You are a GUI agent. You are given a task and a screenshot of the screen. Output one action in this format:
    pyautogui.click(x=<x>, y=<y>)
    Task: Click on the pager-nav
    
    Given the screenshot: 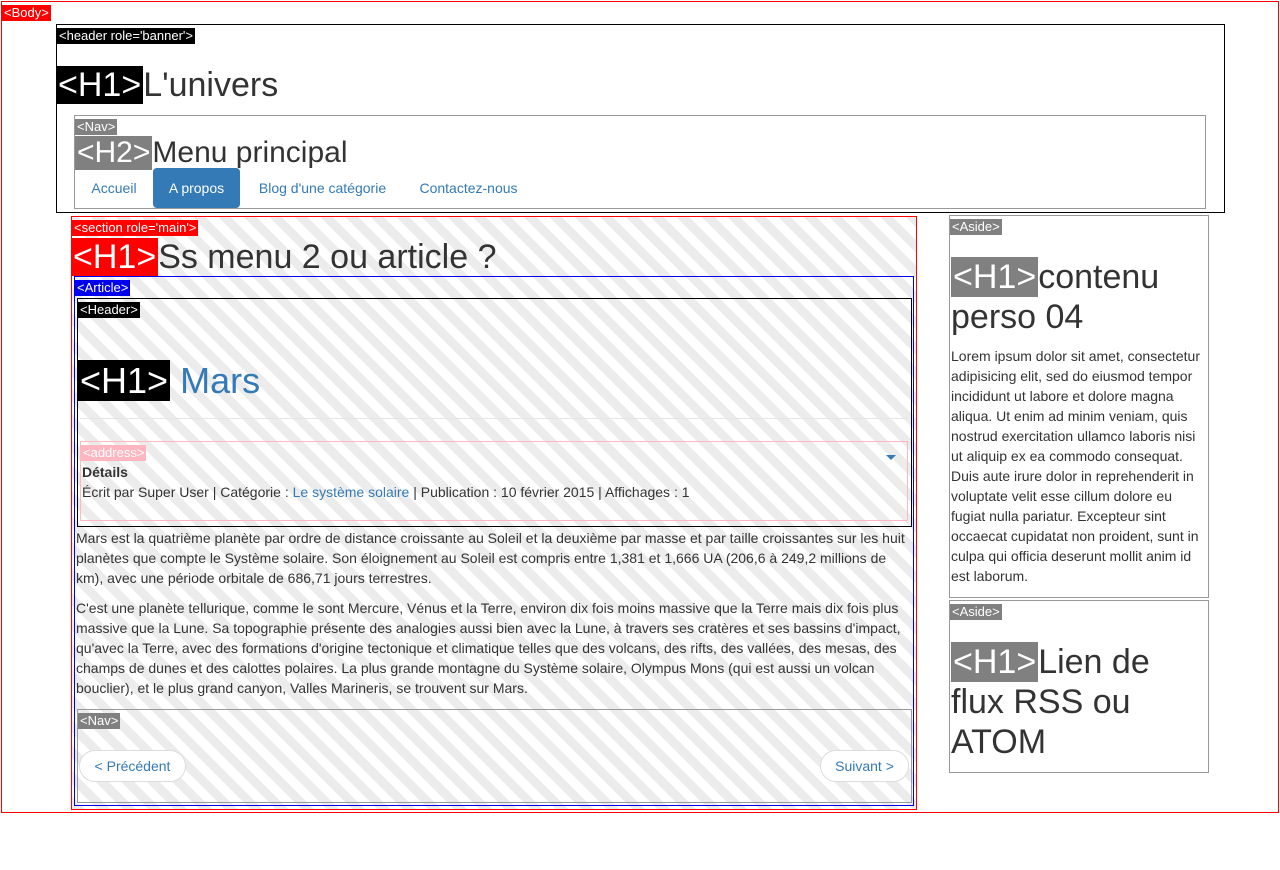 What is the action you would take?
    pyautogui.click(x=494, y=756)
    